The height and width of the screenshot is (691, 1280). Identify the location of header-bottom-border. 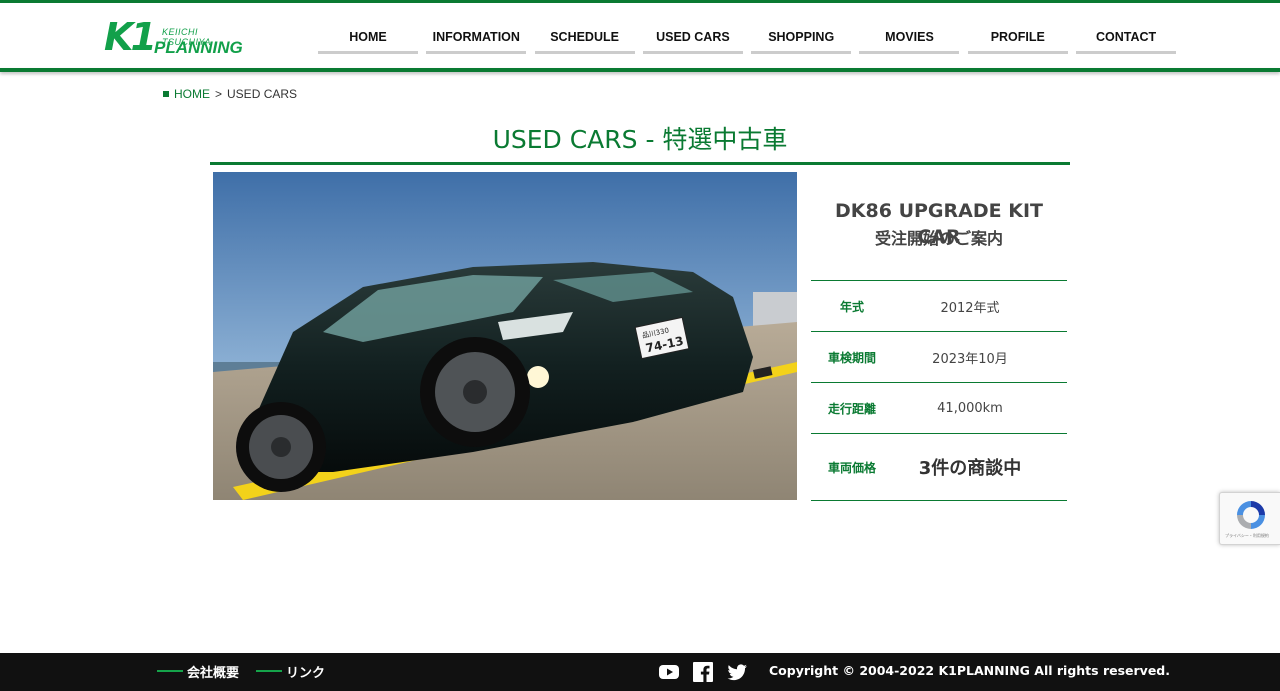
(640, 70).